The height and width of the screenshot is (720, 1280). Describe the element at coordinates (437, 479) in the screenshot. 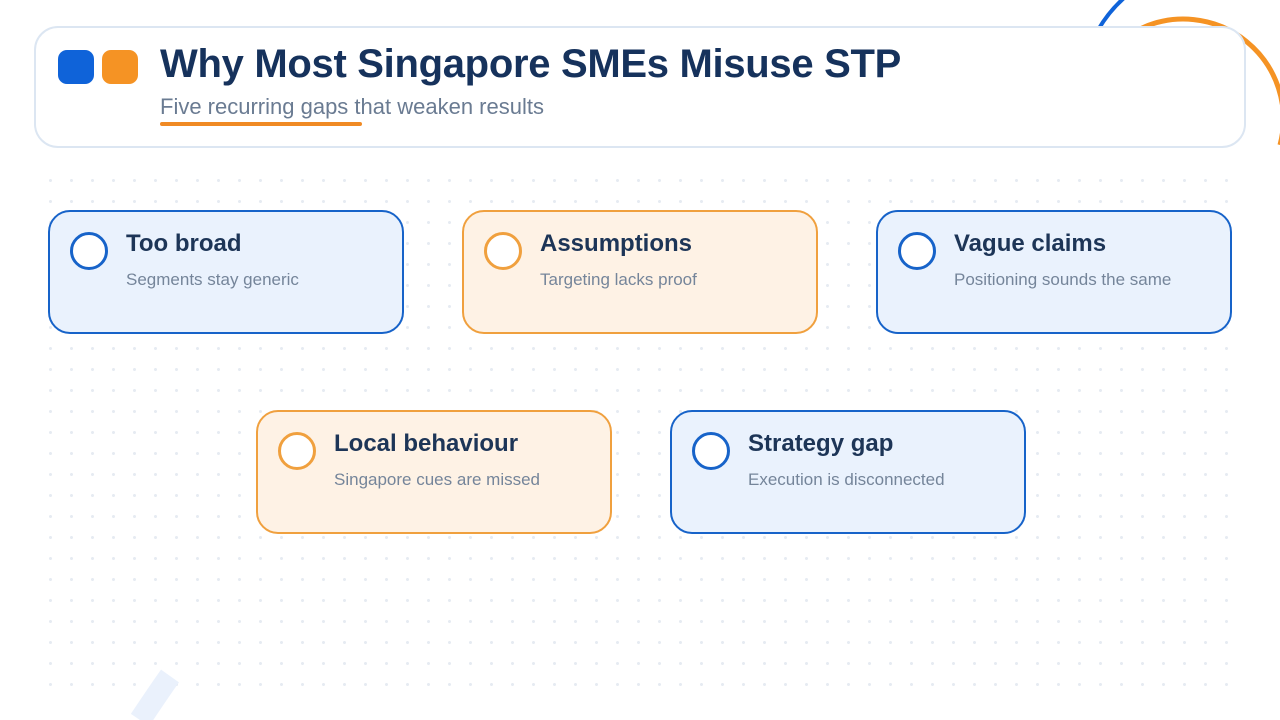

I see `gap-card-description: Singapore cues are missed` at that location.